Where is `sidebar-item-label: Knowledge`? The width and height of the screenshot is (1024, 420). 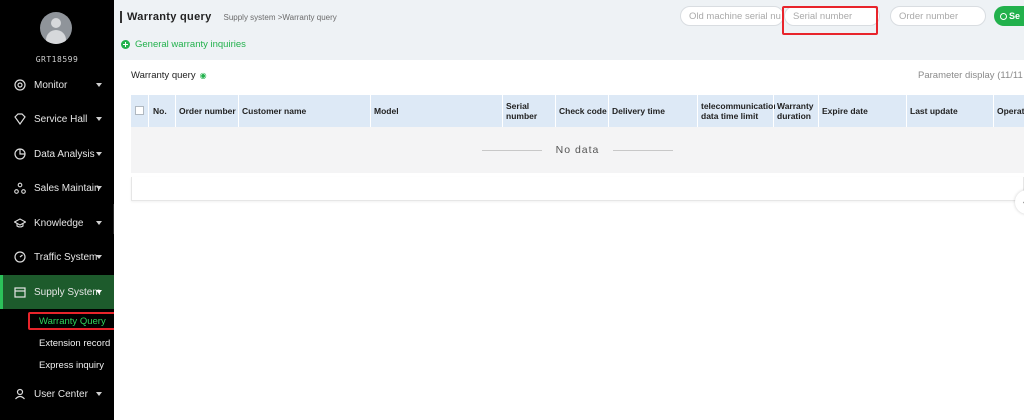
sidebar-item-label: Knowledge is located at coordinates (59, 223).